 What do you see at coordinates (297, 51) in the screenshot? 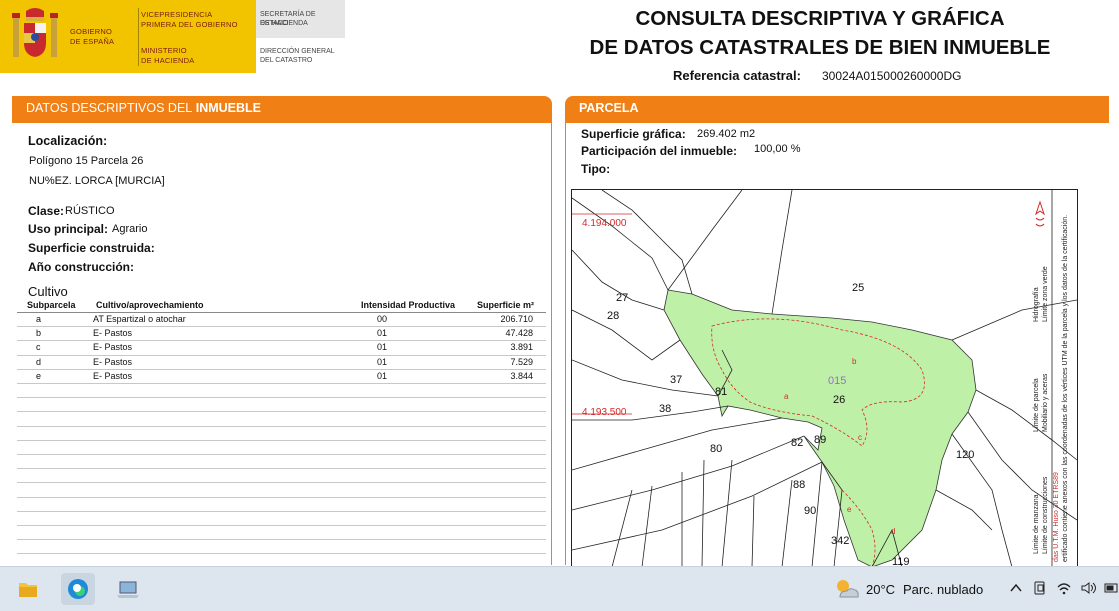
I see `logo-direccion-line1: DIRECCIÓN GENERAL` at bounding box center [297, 51].